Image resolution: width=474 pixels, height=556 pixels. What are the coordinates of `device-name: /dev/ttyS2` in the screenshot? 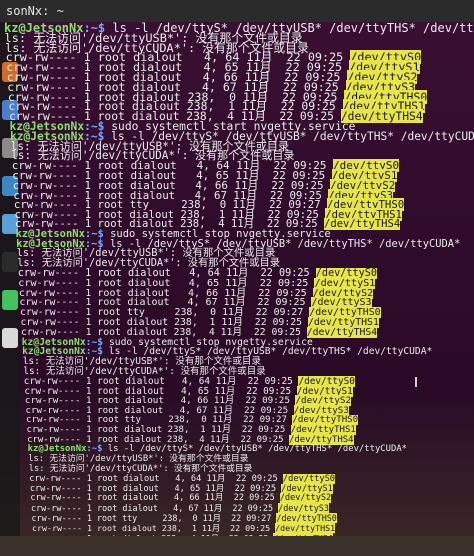 It's located at (305, 498).